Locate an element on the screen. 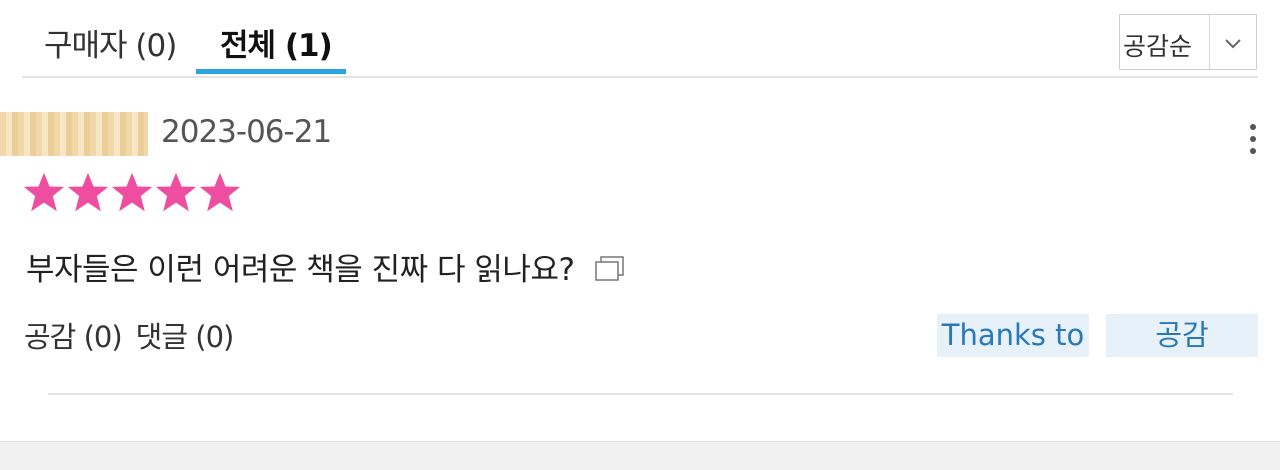 The width and height of the screenshot is (1280, 470). active-tab-indicator is located at coordinates (271, 71).